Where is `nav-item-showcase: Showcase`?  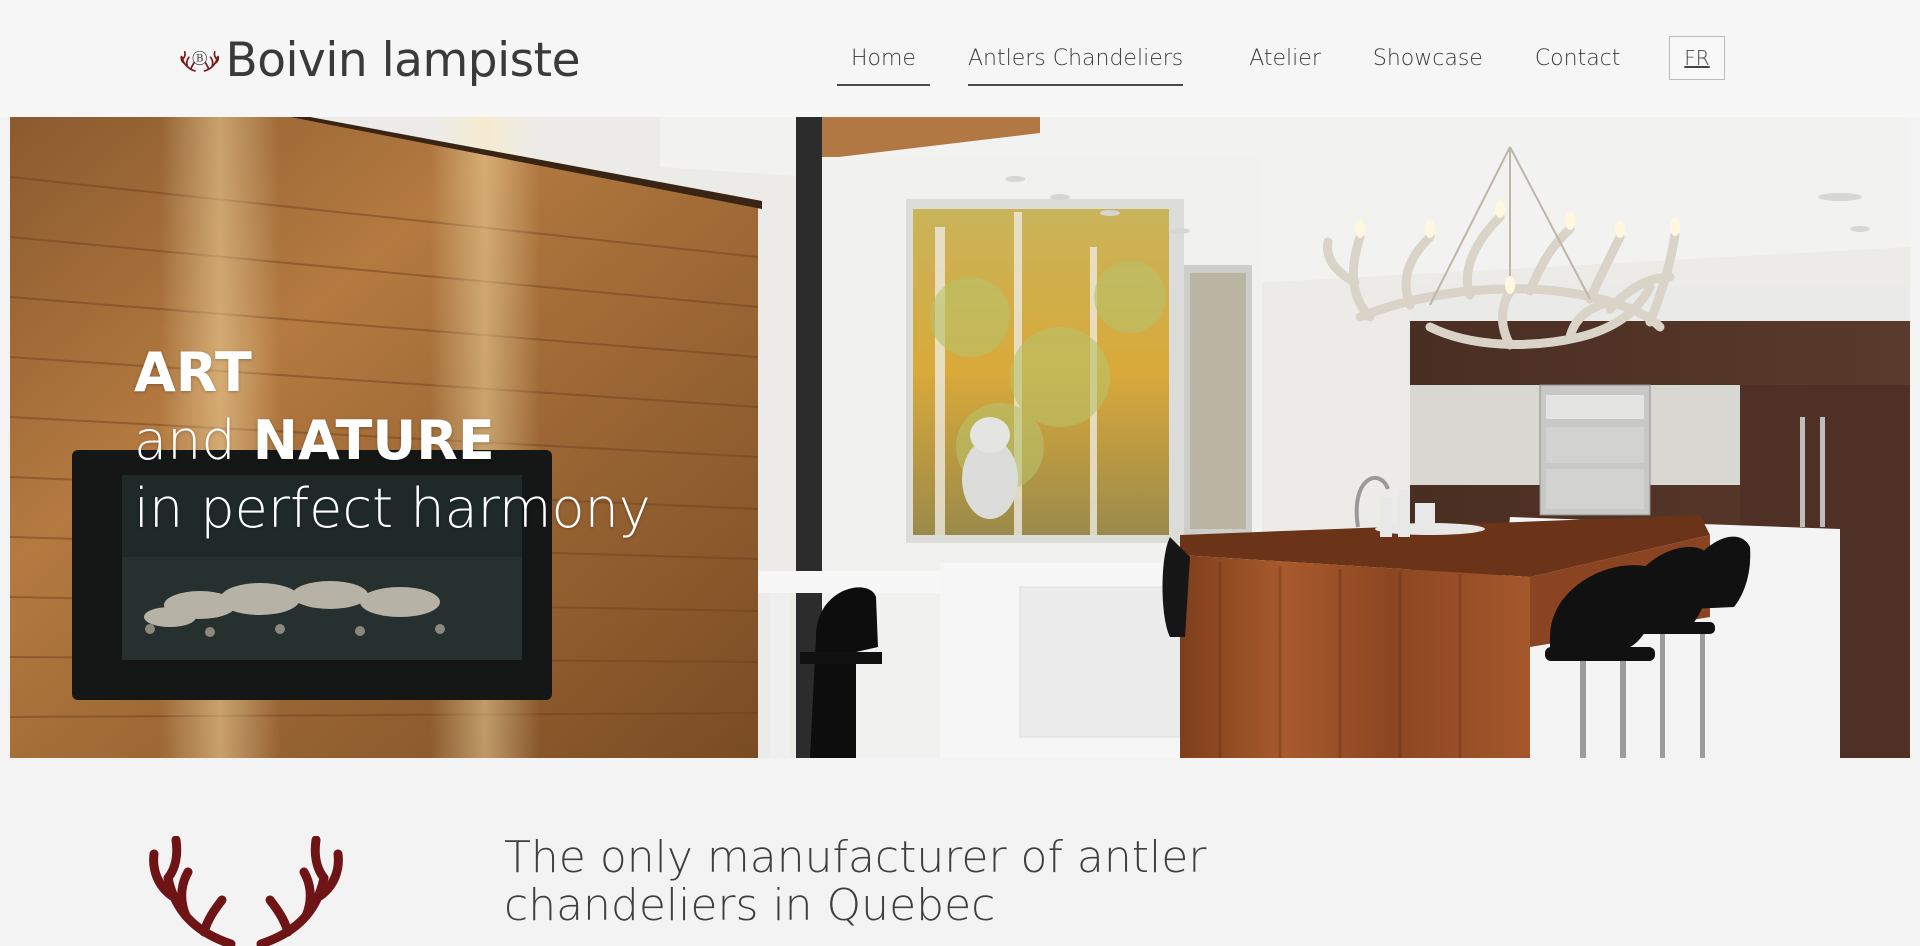
nav-item-showcase: Showcase is located at coordinates (1428, 58).